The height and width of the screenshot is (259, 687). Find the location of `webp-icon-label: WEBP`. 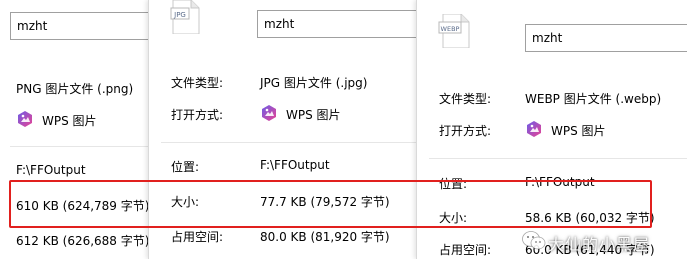

webp-icon-label: WEBP is located at coordinates (450, 29).